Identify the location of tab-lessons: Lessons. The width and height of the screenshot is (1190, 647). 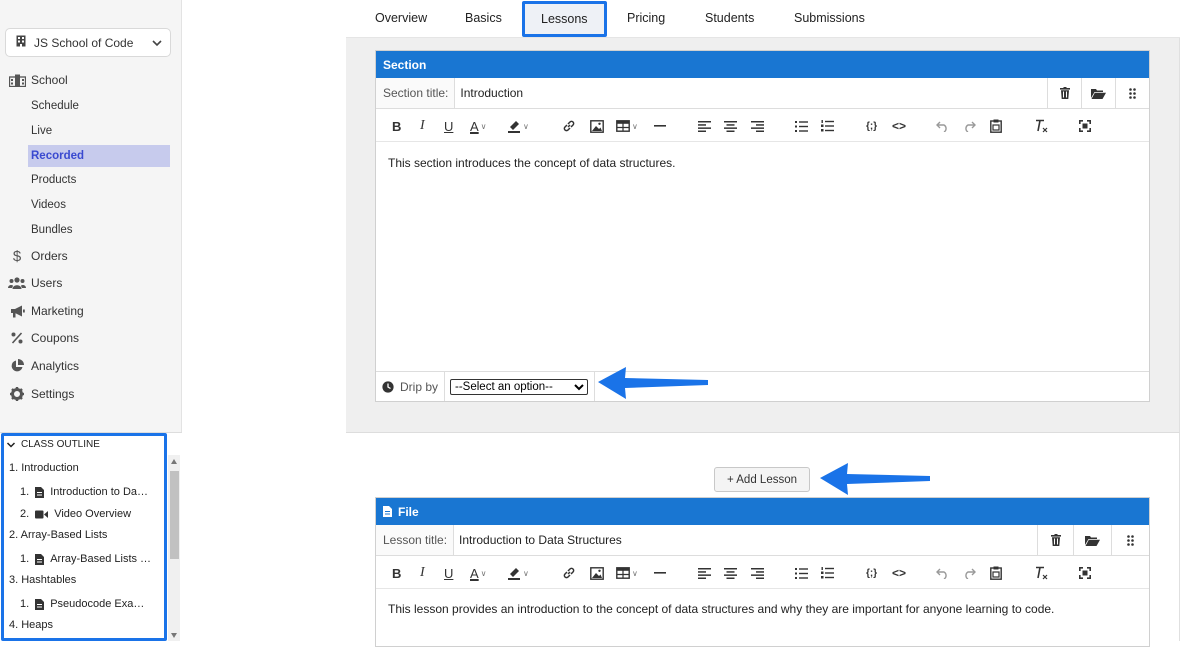
(564, 19).